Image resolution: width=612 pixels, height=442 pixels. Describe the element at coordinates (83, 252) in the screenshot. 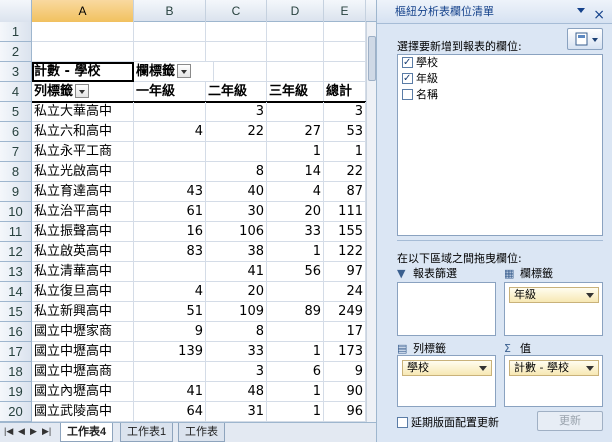

I see `school-name-cell: 私立啟英高中` at that location.